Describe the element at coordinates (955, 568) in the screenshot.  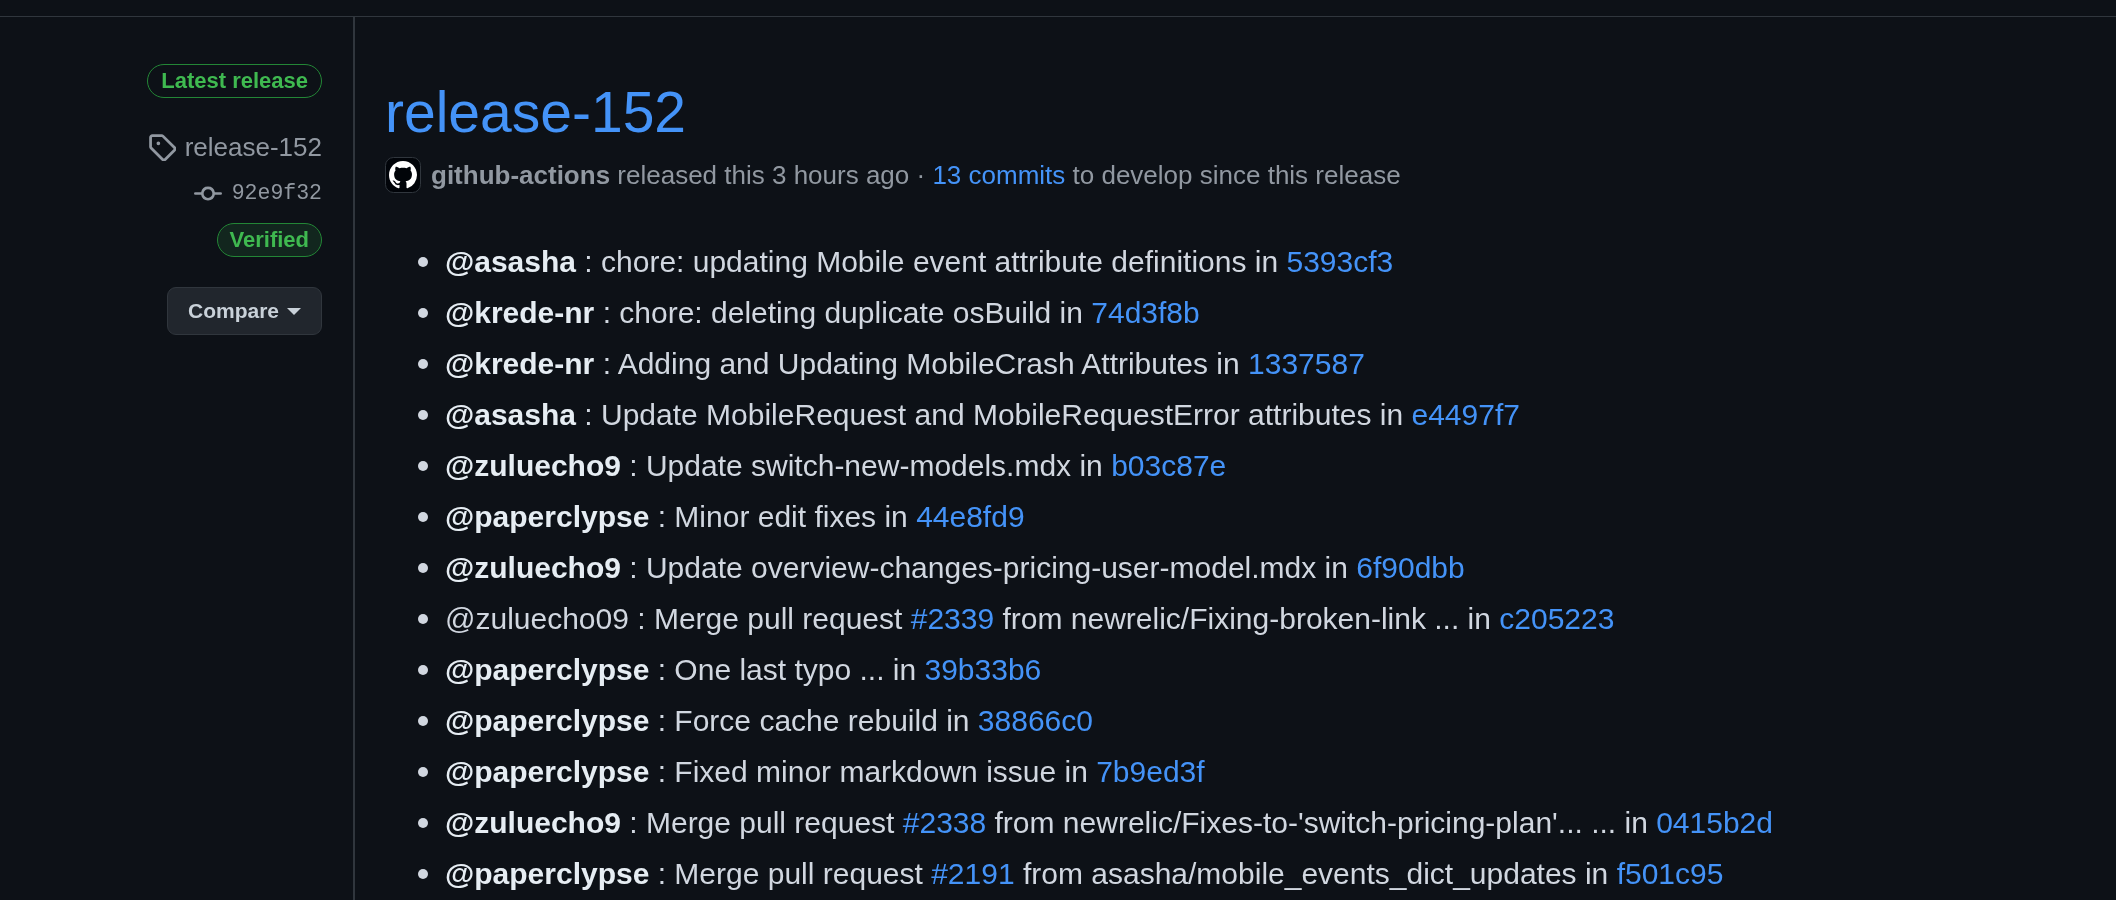
I see `release-note-item: @zuluecho9 : Update overview-changes-pricing-user-model.mdx in 6f90dbb` at that location.